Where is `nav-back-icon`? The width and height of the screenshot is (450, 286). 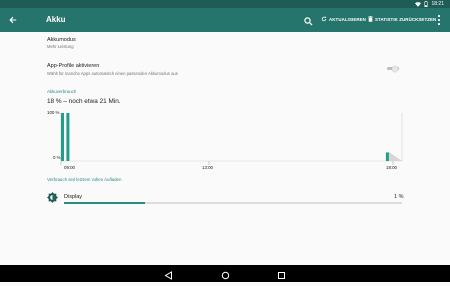 nav-back-icon is located at coordinates (168, 275).